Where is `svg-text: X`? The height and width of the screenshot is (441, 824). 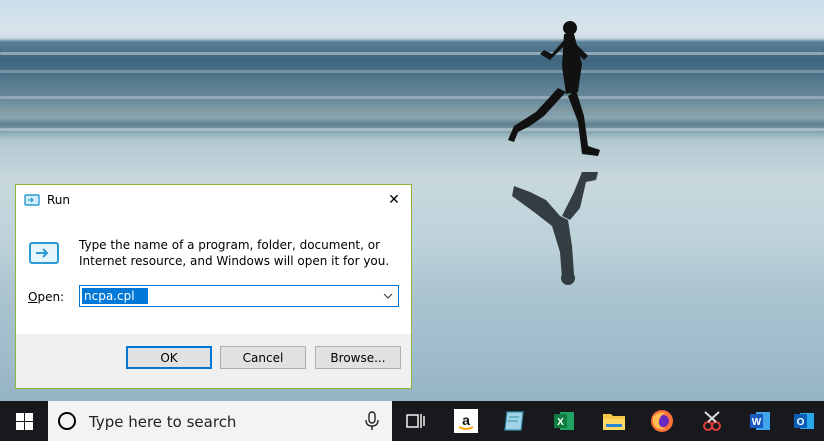
svg-text: X is located at coordinates (560, 422).